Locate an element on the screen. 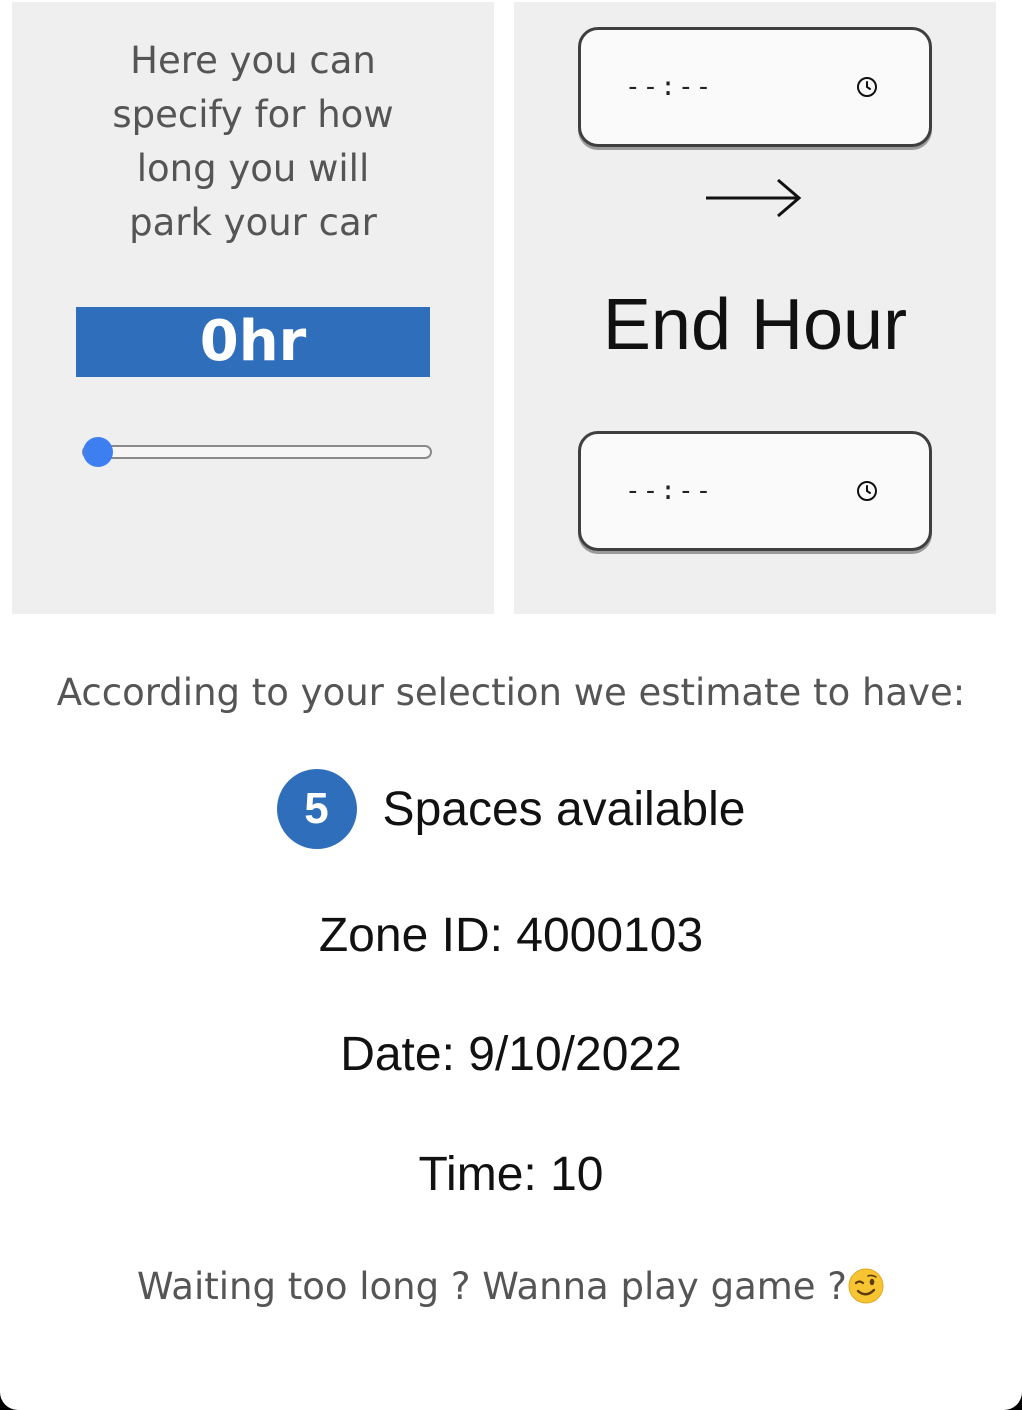  time-text: Time: 10 is located at coordinates (511, 1174).